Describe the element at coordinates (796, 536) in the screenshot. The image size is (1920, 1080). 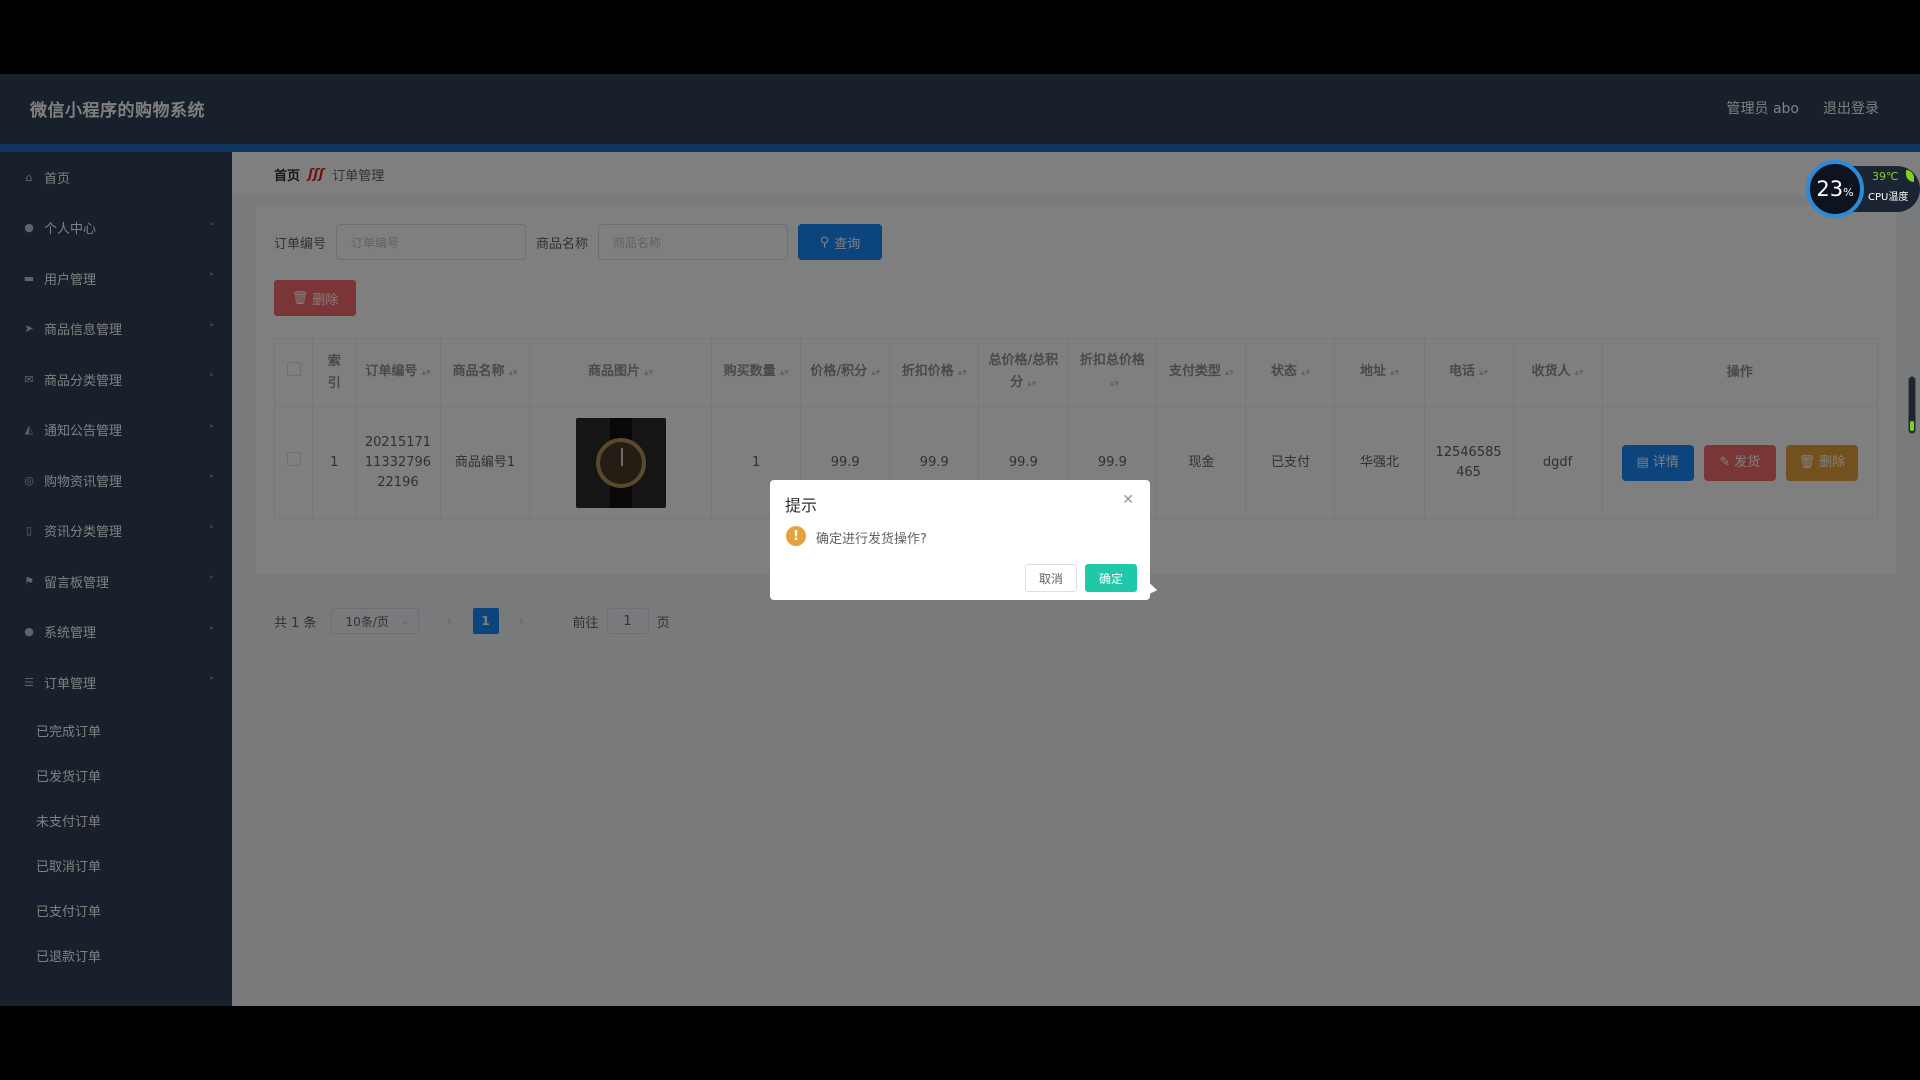
I see `warning-icon: !` at that location.